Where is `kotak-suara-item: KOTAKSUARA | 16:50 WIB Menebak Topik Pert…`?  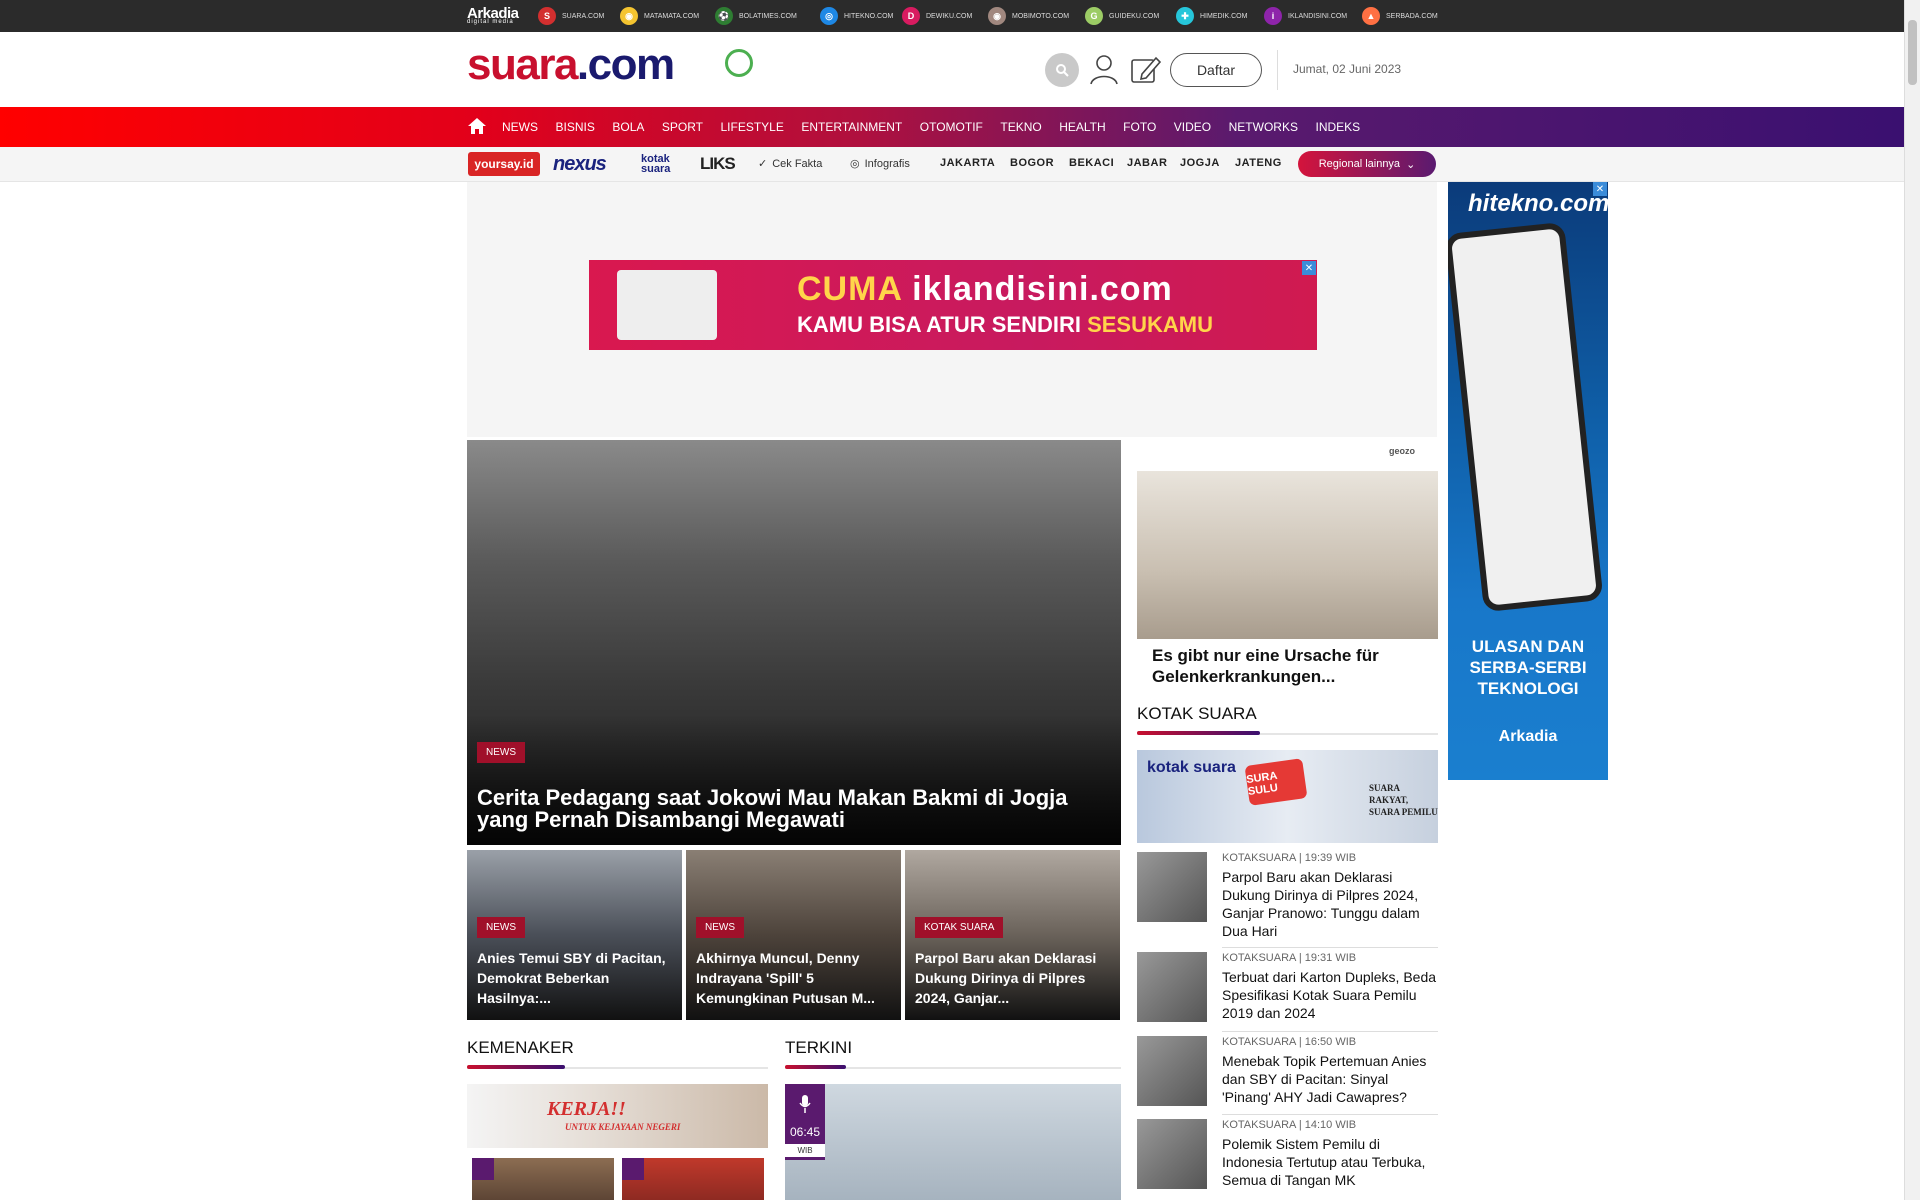
kotak-suara-item: KOTAKSUARA | 16:50 WIB Menebak Topik Pert… is located at coordinates (1287, 1076).